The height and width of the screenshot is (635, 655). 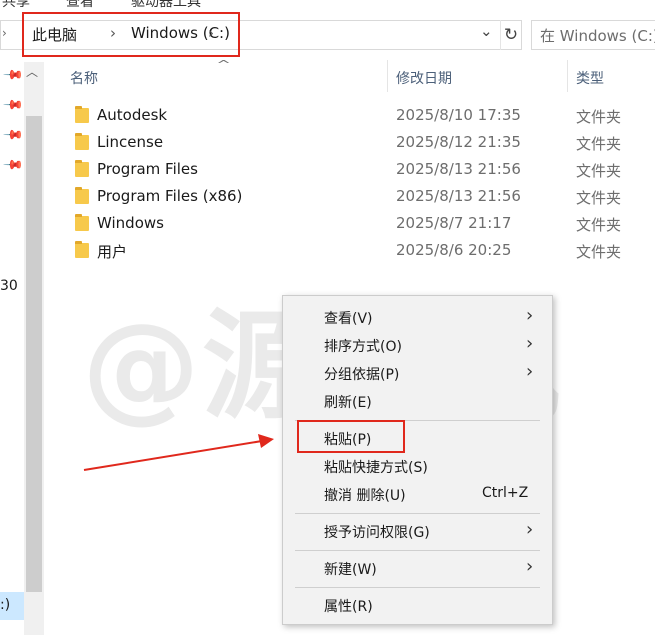 What do you see at coordinates (147, 169) in the screenshot?
I see `file-name: Program Files` at bounding box center [147, 169].